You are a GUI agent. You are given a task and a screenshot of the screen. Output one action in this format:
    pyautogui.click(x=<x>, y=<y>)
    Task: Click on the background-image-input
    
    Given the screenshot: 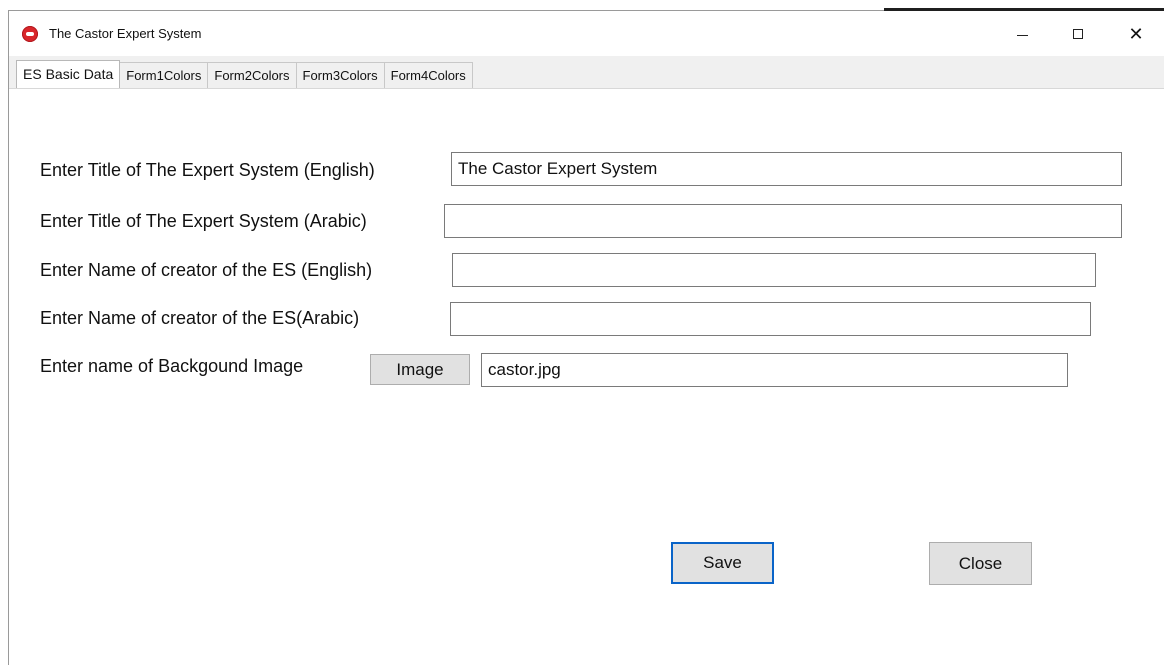 What is the action you would take?
    pyautogui.click(x=774, y=370)
    